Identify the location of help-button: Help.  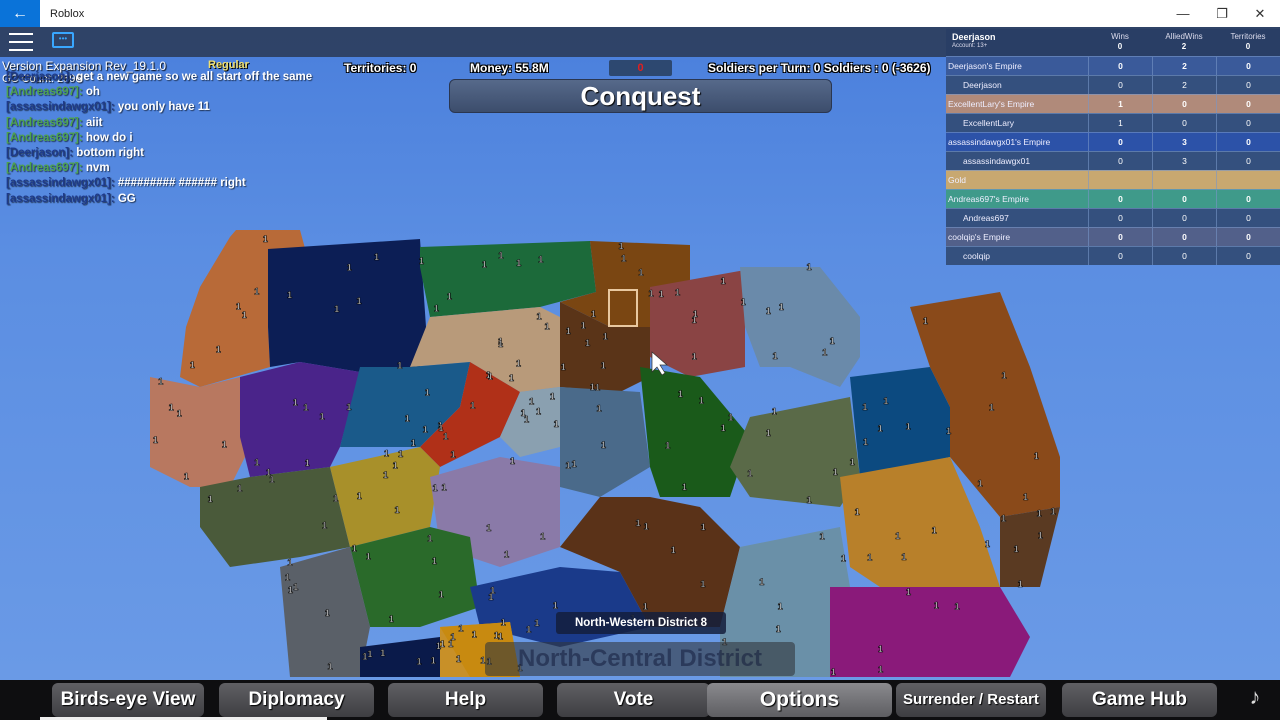
(465, 700).